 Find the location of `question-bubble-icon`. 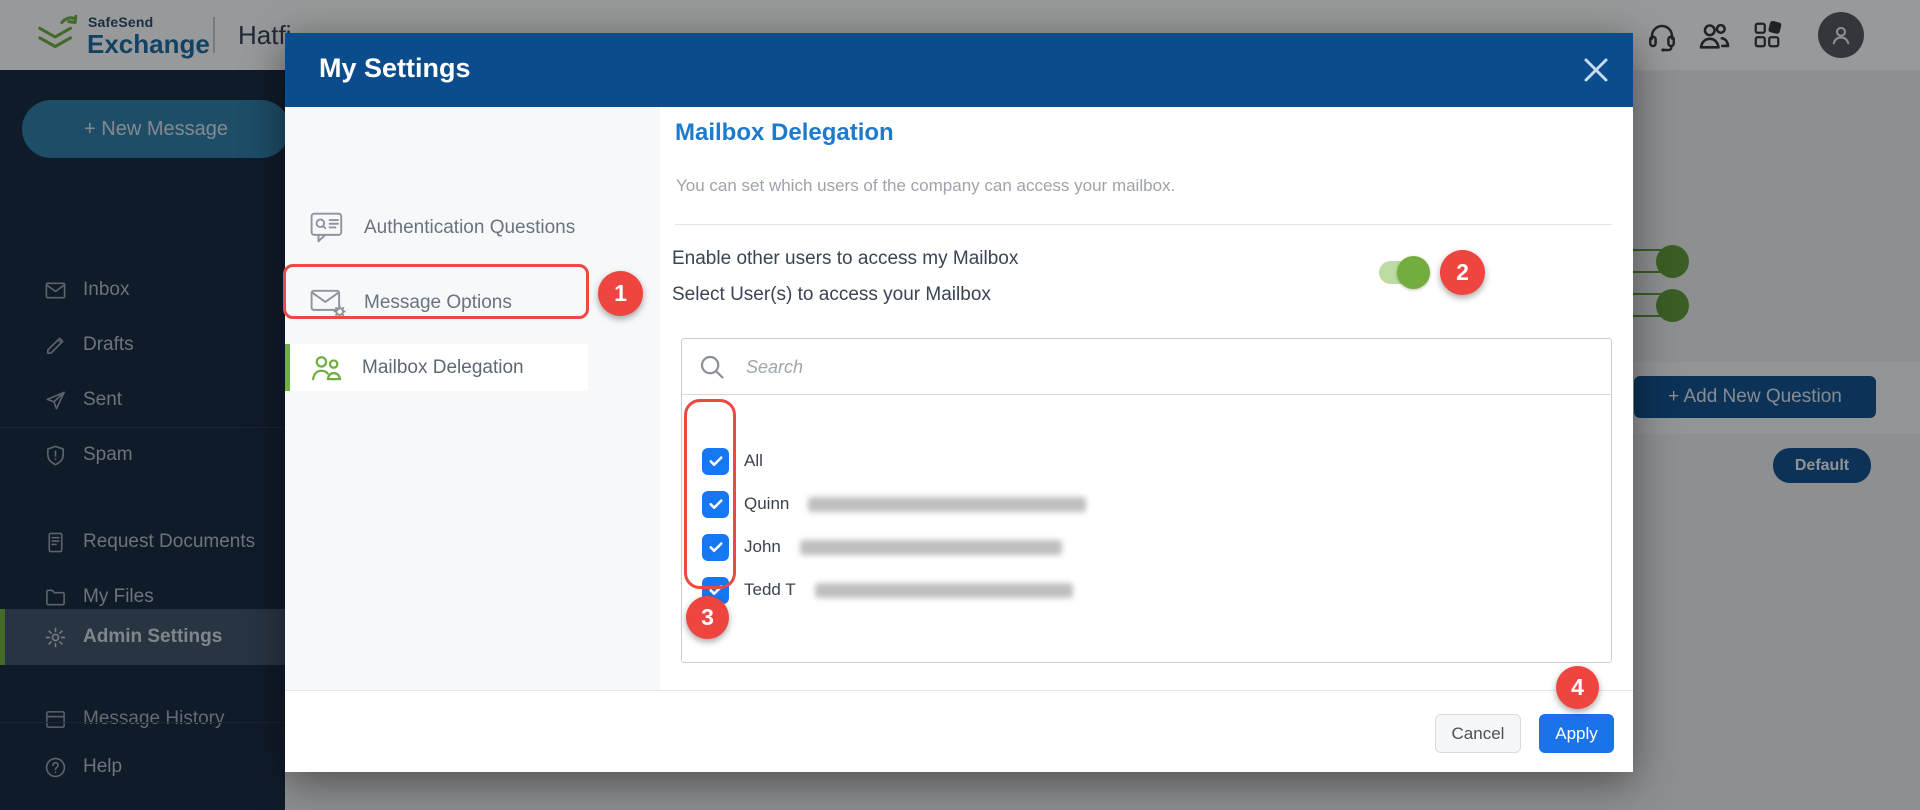

question-bubble-icon is located at coordinates (326, 227).